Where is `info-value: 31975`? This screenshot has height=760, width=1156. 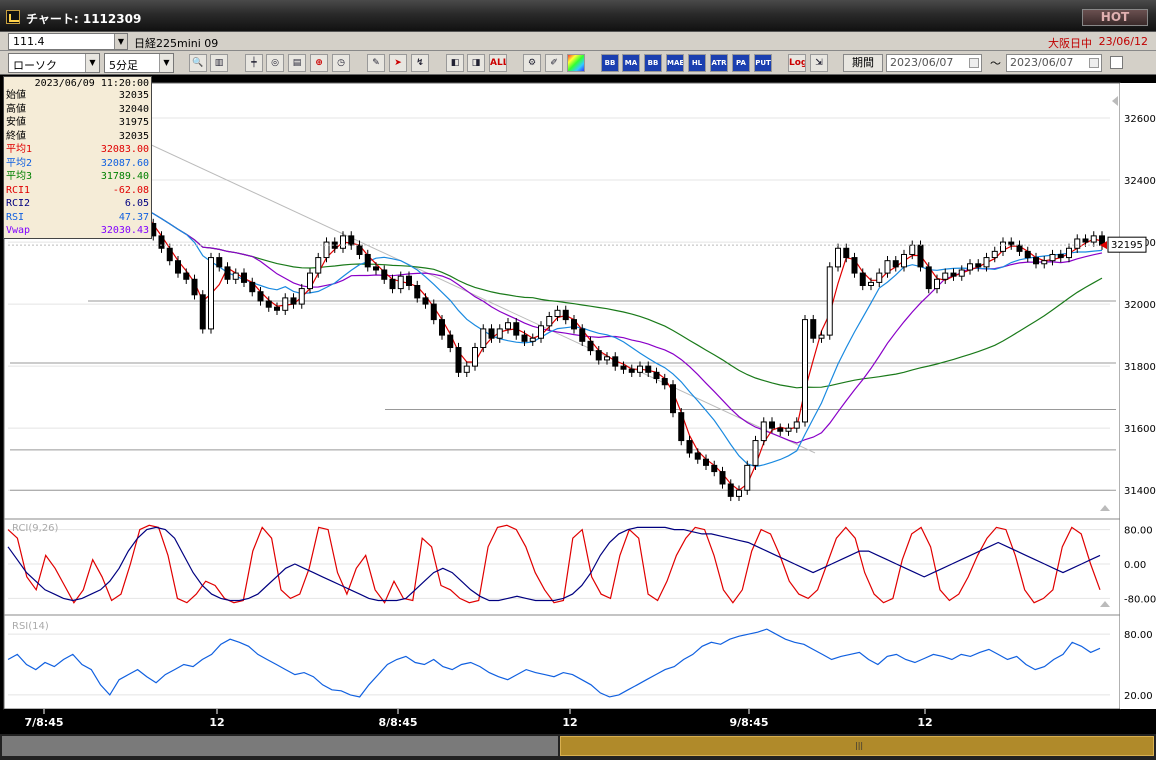 info-value: 31975 is located at coordinates (133, 122).